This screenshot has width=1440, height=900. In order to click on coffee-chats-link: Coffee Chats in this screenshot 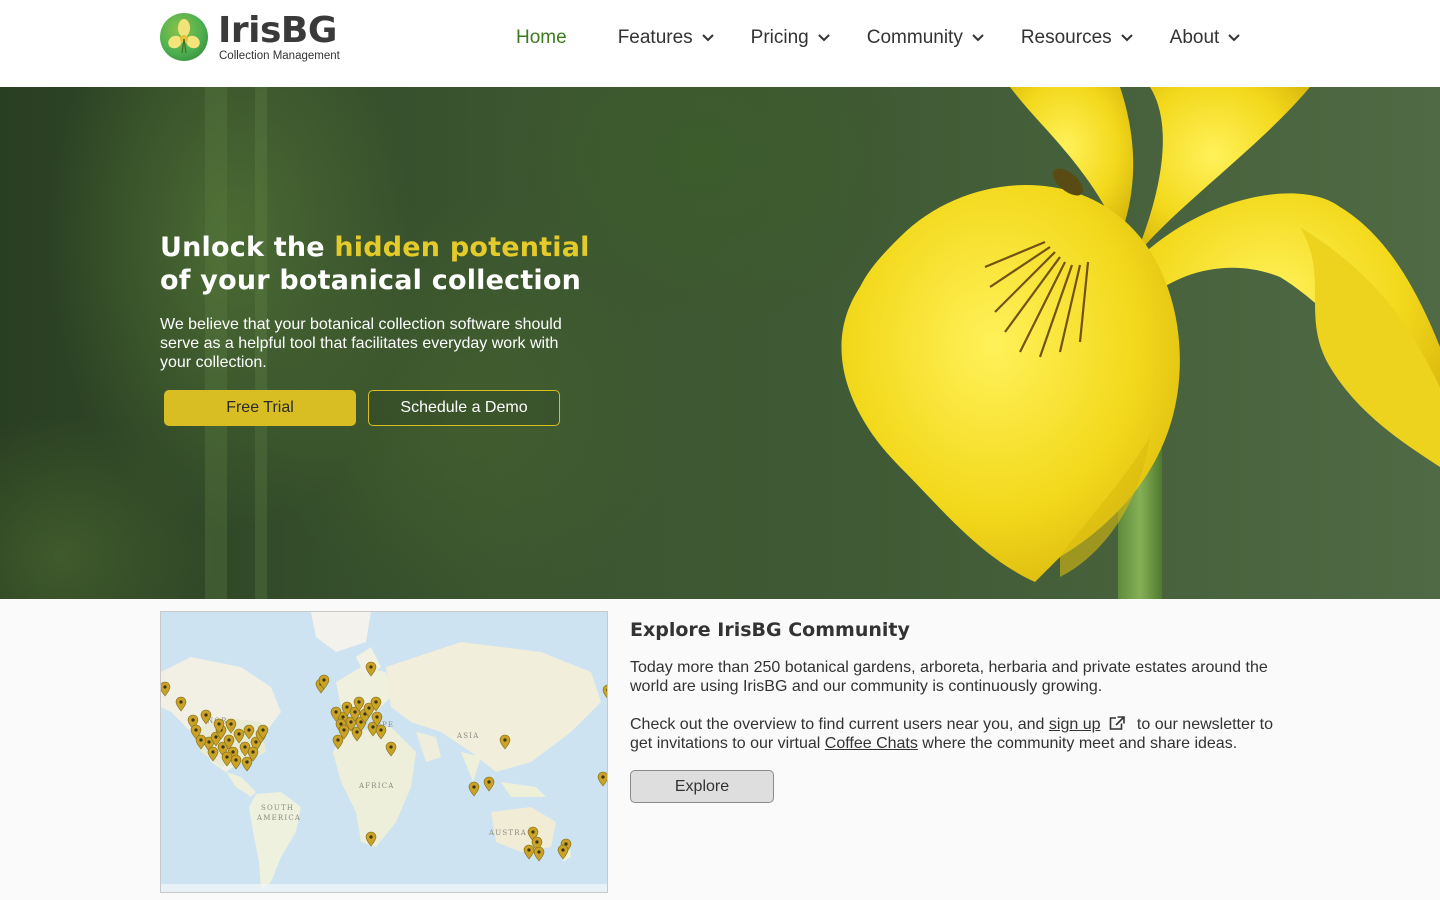, I will do `click(871, 743)`.